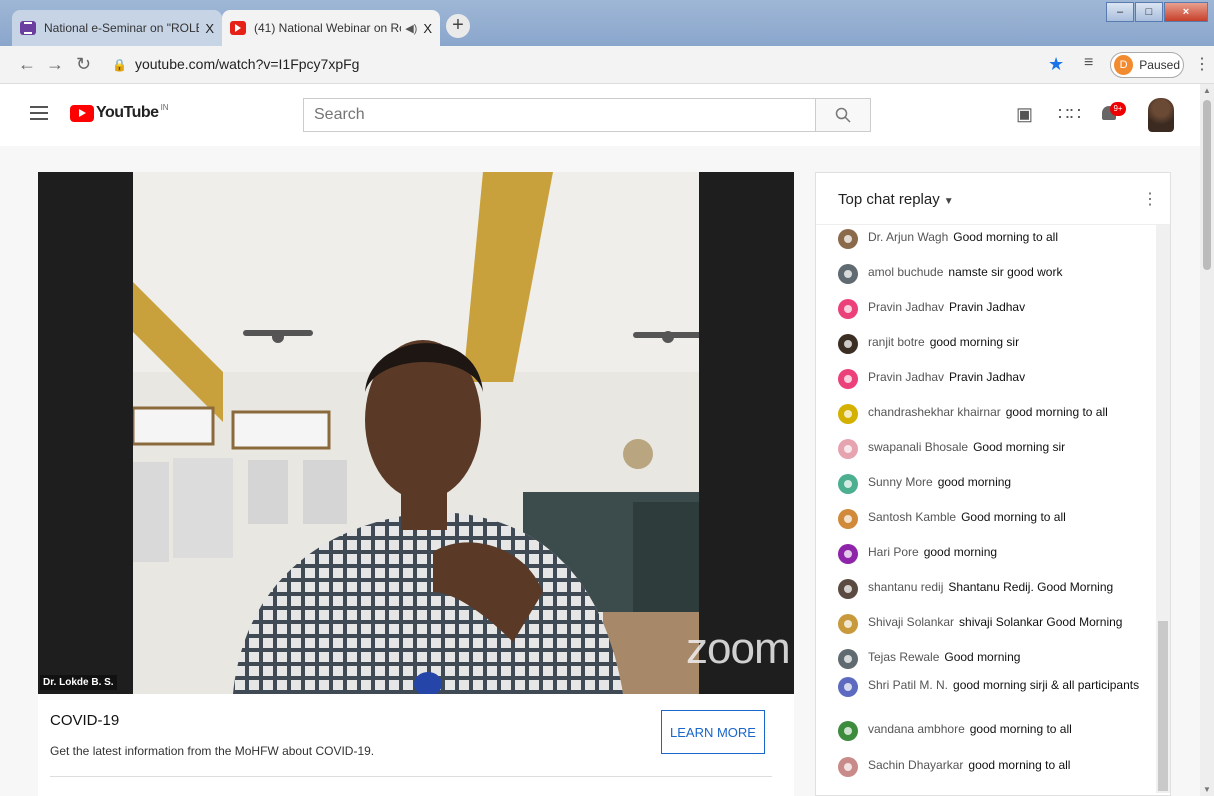 Image resolution: width=1214 pixels, height=796 pixels. I want to click on close-window-button: ×, so click(1186, 12).